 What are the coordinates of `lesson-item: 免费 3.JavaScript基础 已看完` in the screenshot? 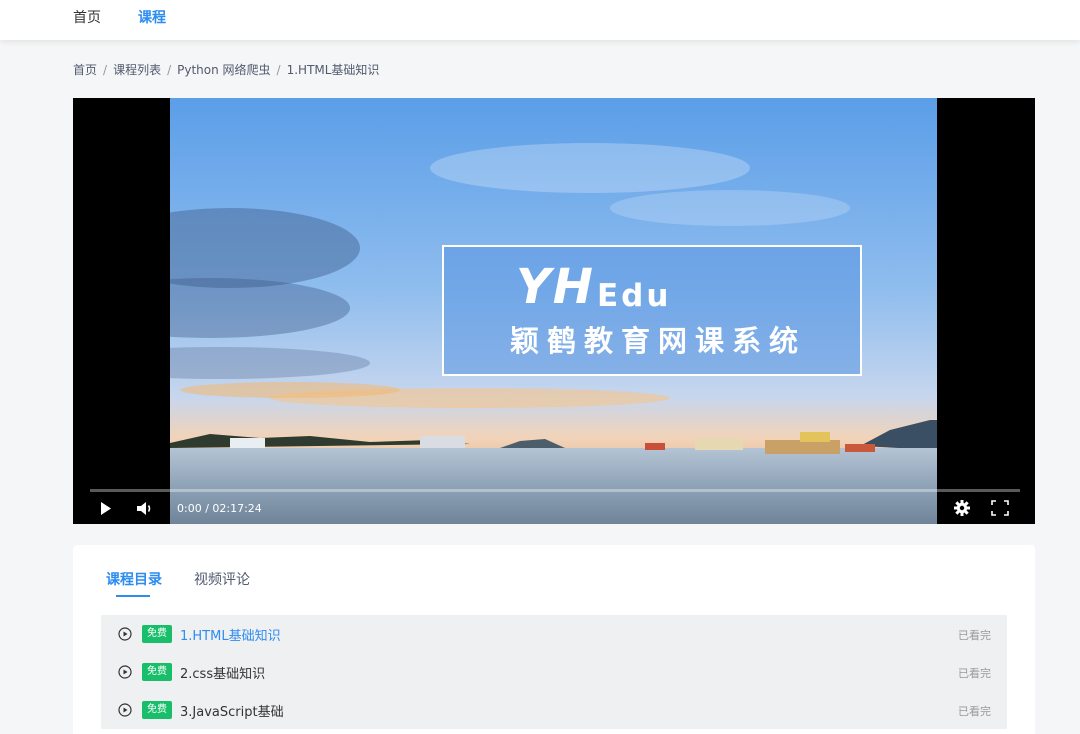 It's located at (554, 710).